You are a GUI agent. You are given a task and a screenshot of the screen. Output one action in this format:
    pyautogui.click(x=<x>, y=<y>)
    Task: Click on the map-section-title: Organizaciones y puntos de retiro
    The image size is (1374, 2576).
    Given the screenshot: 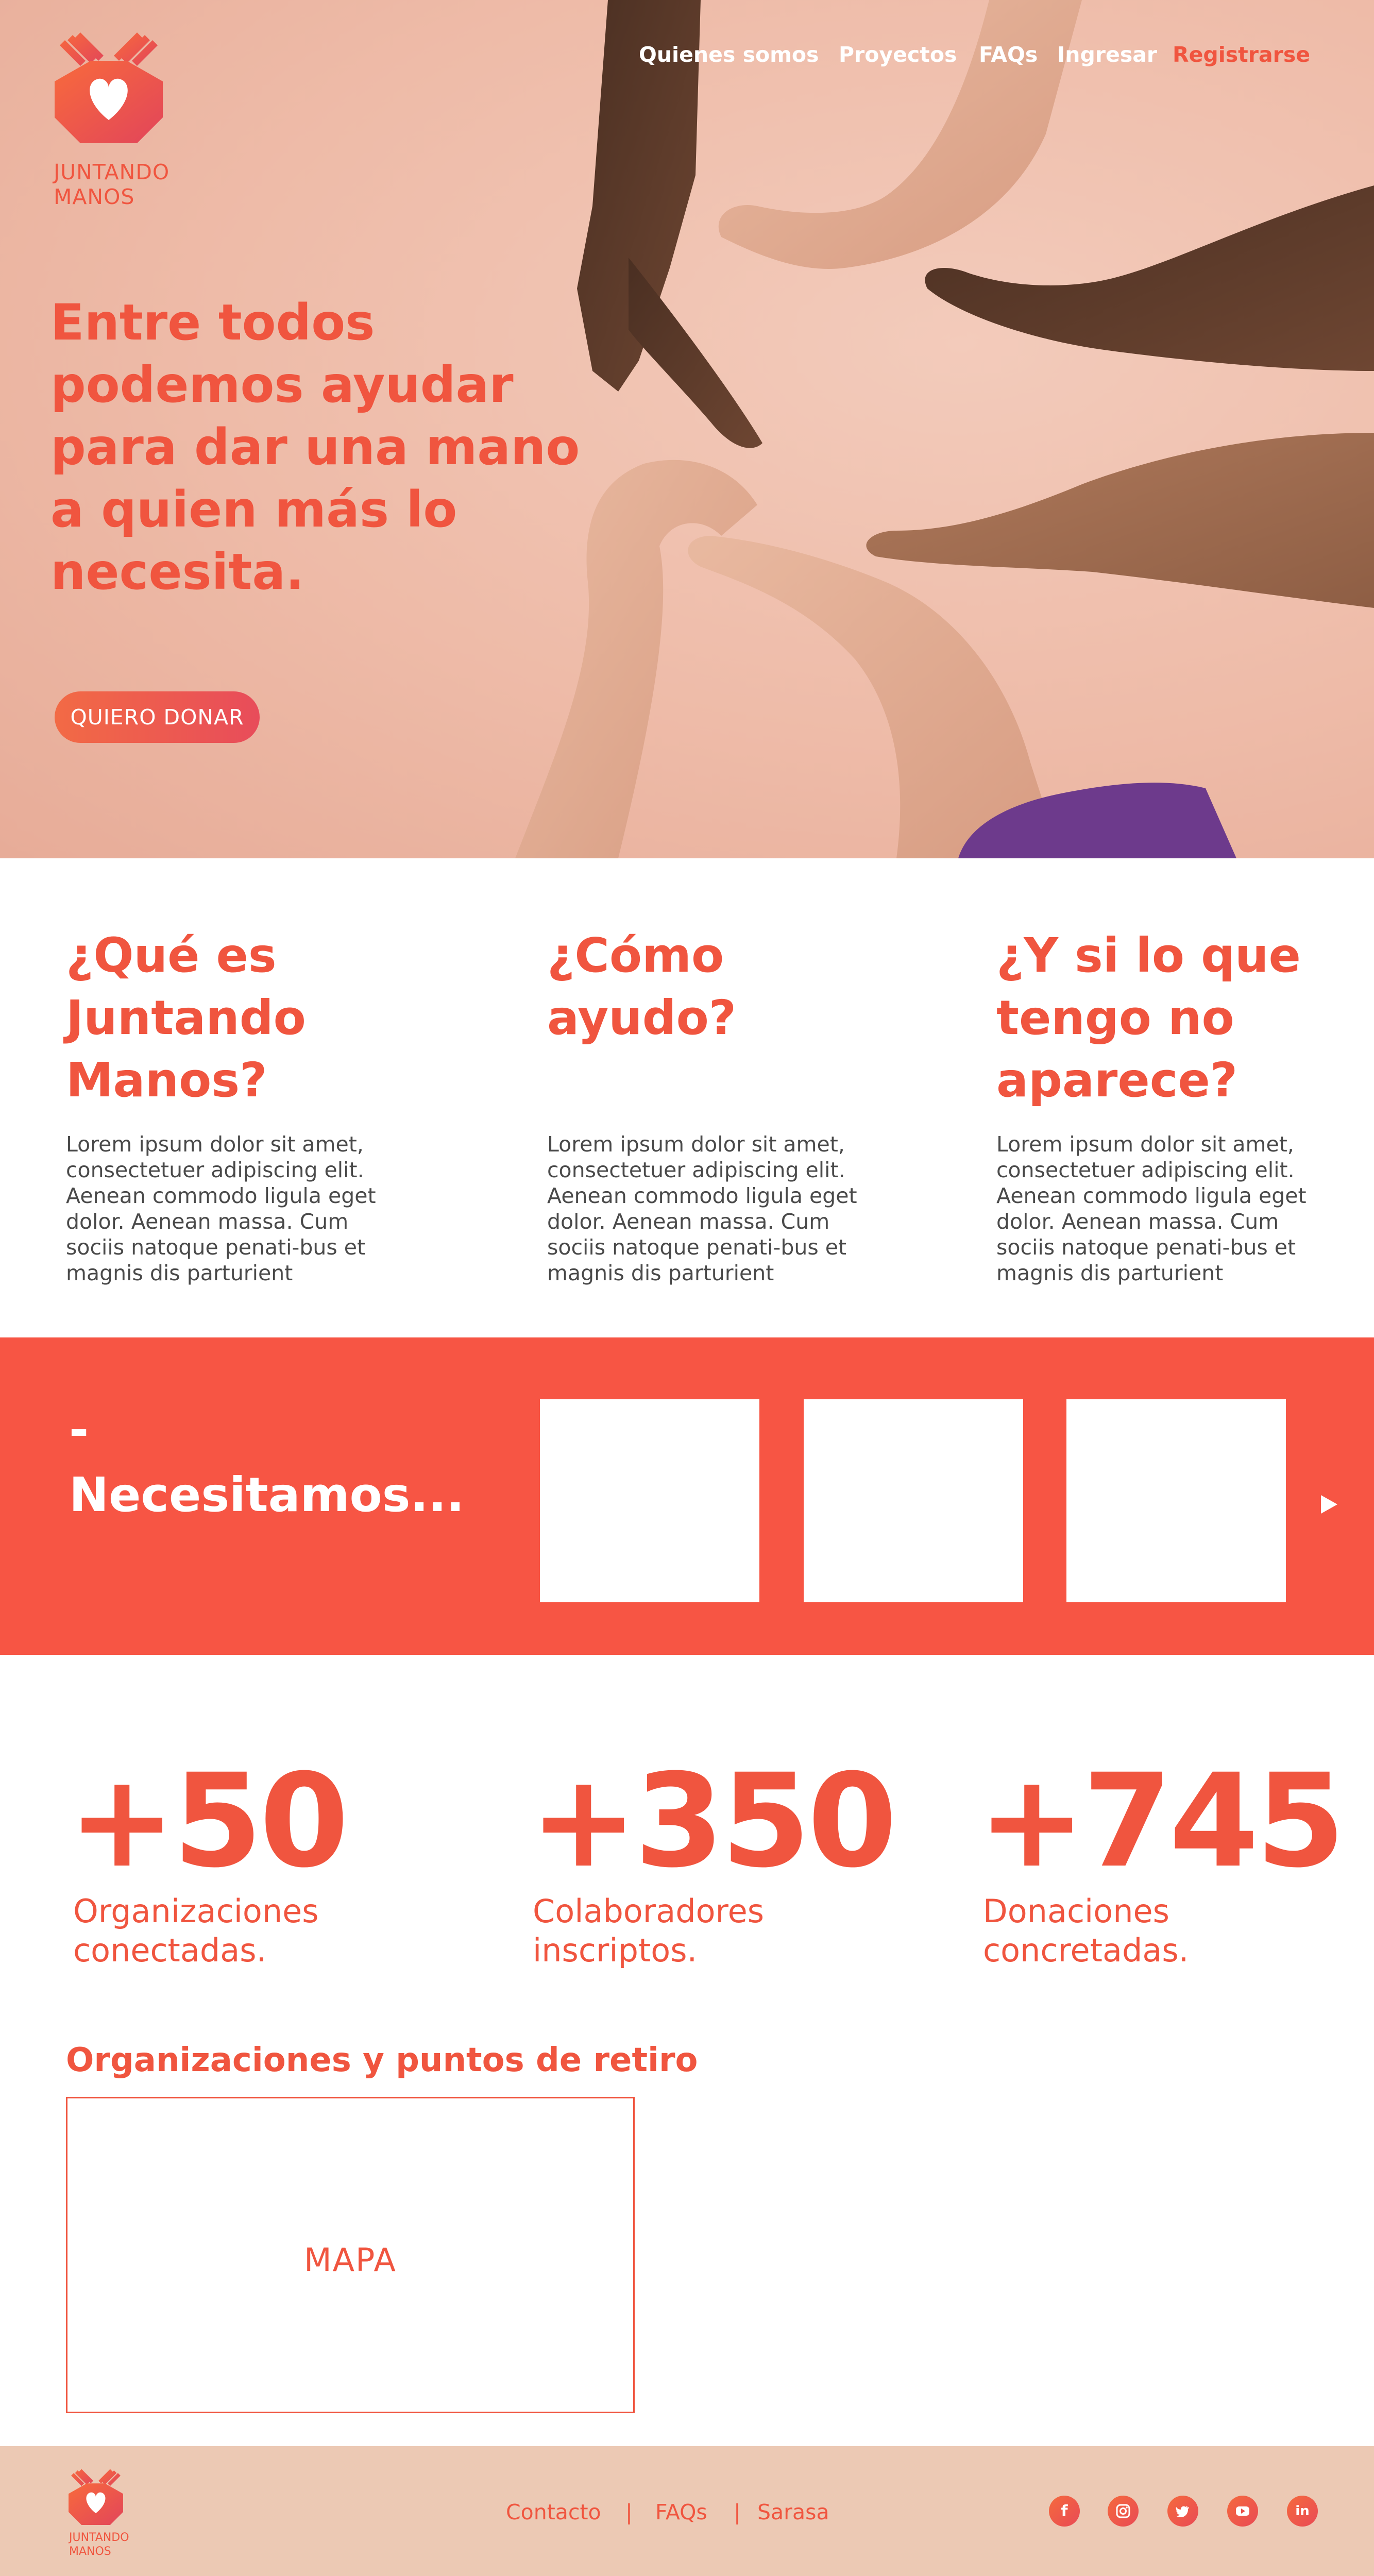 What is the action you would take?
    pyautogui.click(x=382, y=2060)
    